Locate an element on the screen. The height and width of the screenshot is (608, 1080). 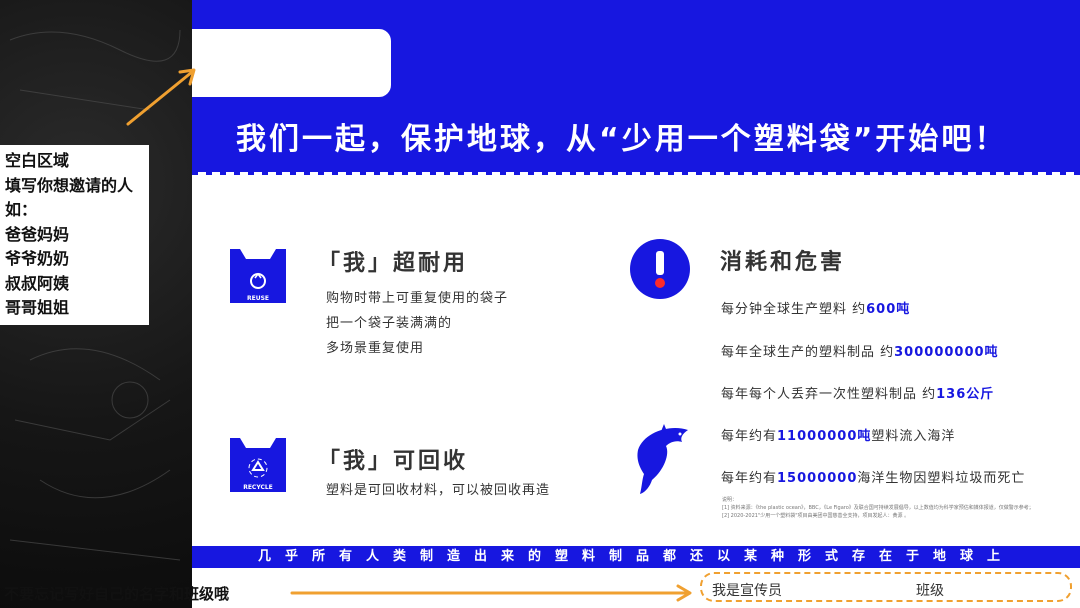
fact-text: 海洋生物因塑料垃圾而死亡 is located at coordinates (941, 478).